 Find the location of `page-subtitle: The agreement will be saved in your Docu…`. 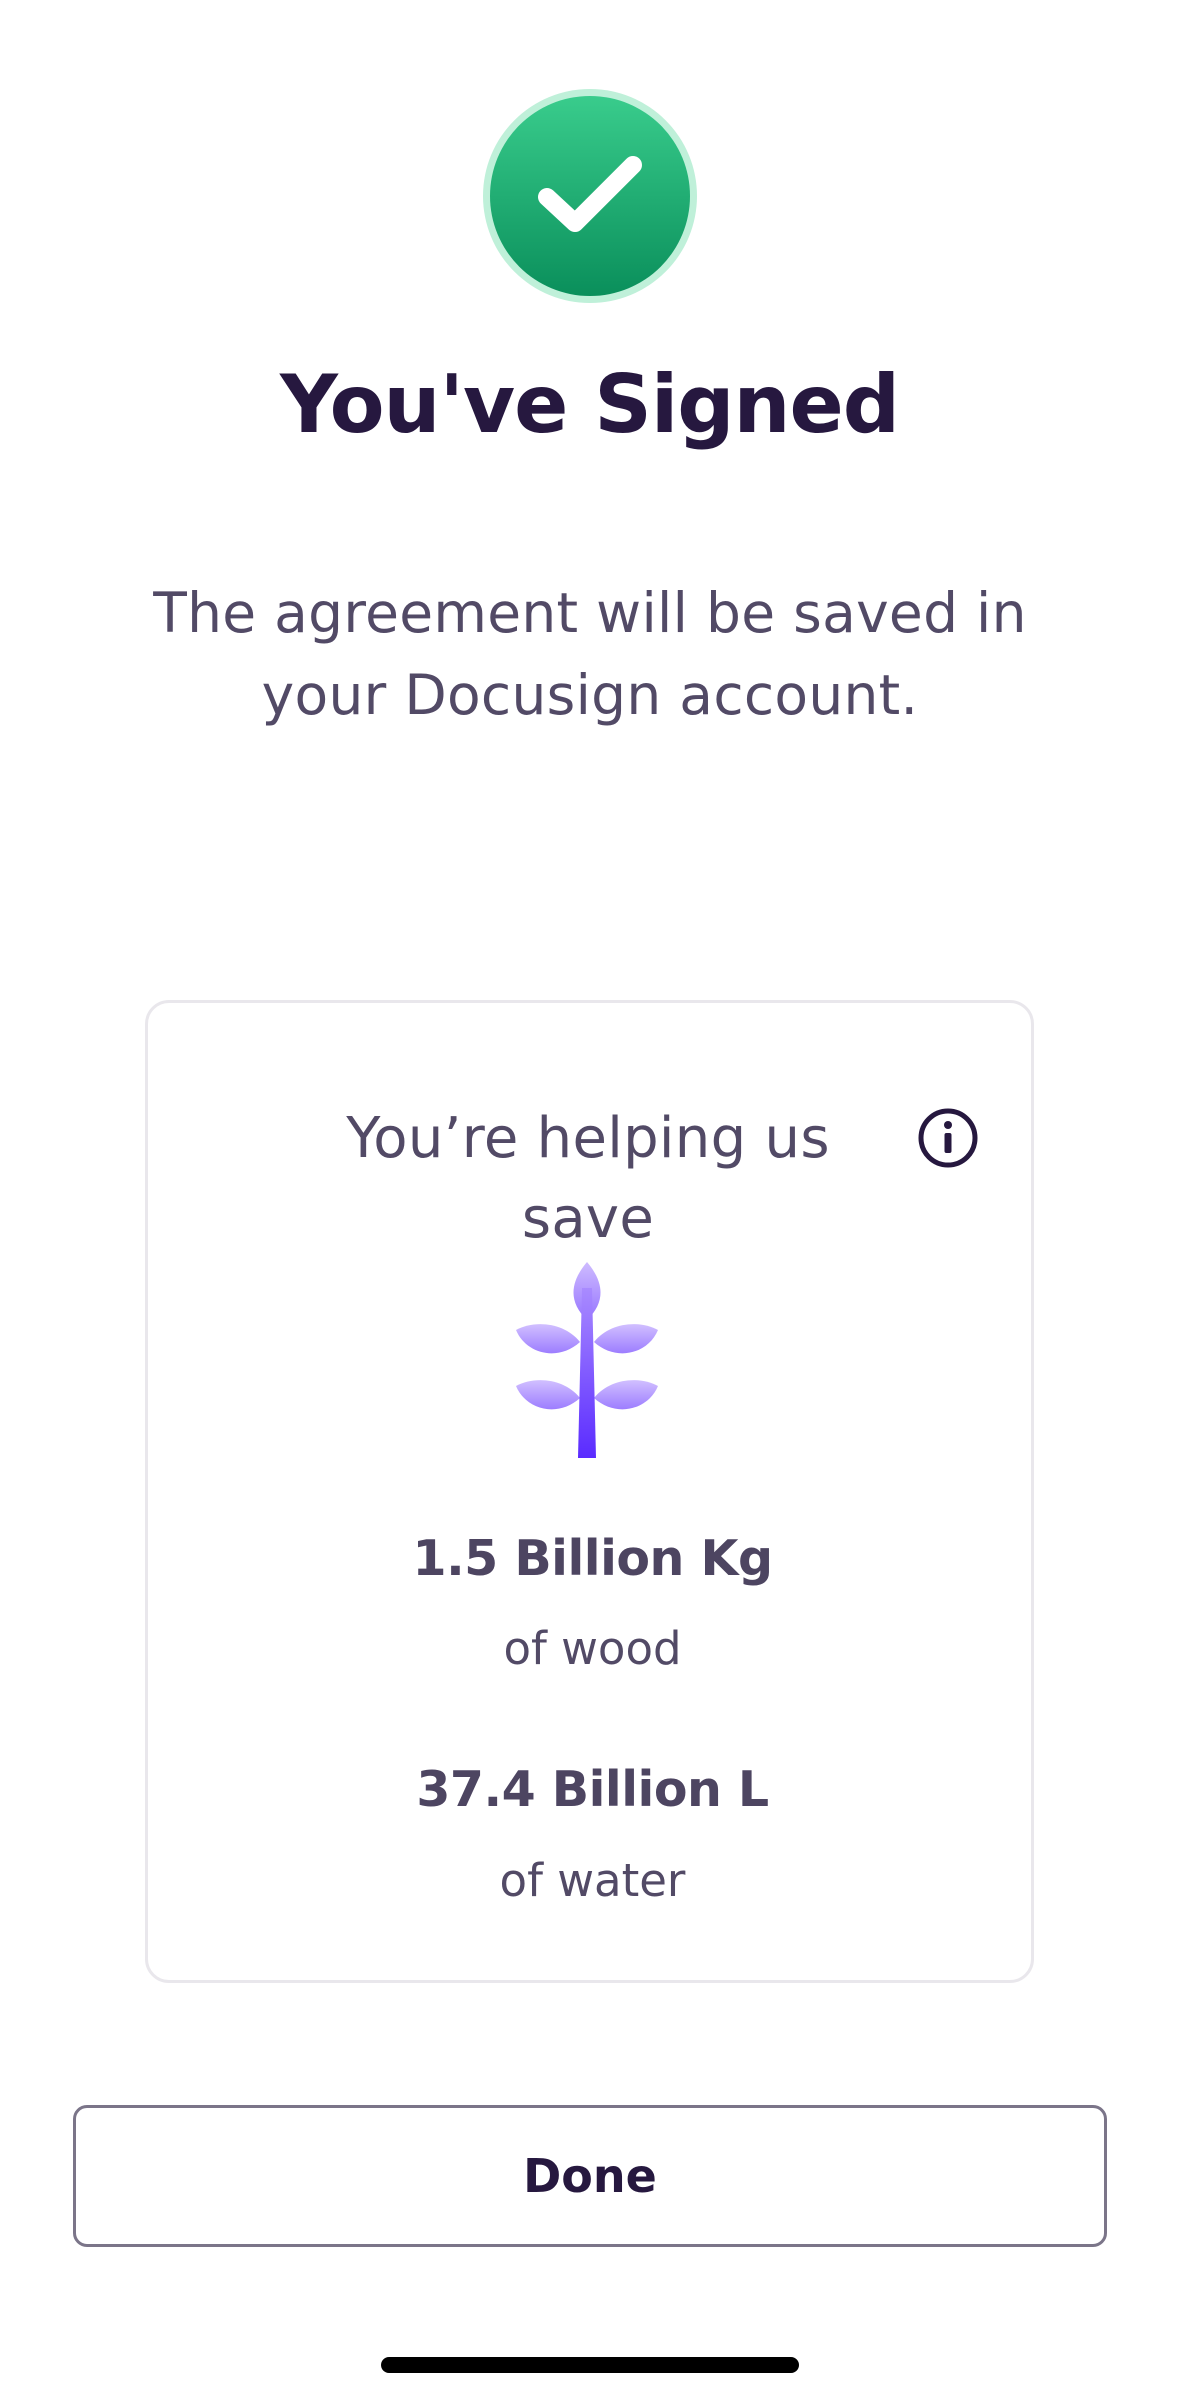

page-subtitle: The agreement will be saved in your Docu… is located at coordinates (590, 654).